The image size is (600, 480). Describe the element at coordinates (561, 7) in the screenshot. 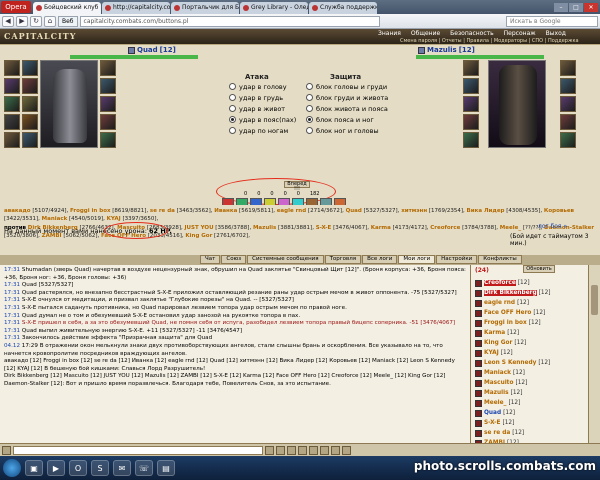

I see `minimize-icon: –` at that location.